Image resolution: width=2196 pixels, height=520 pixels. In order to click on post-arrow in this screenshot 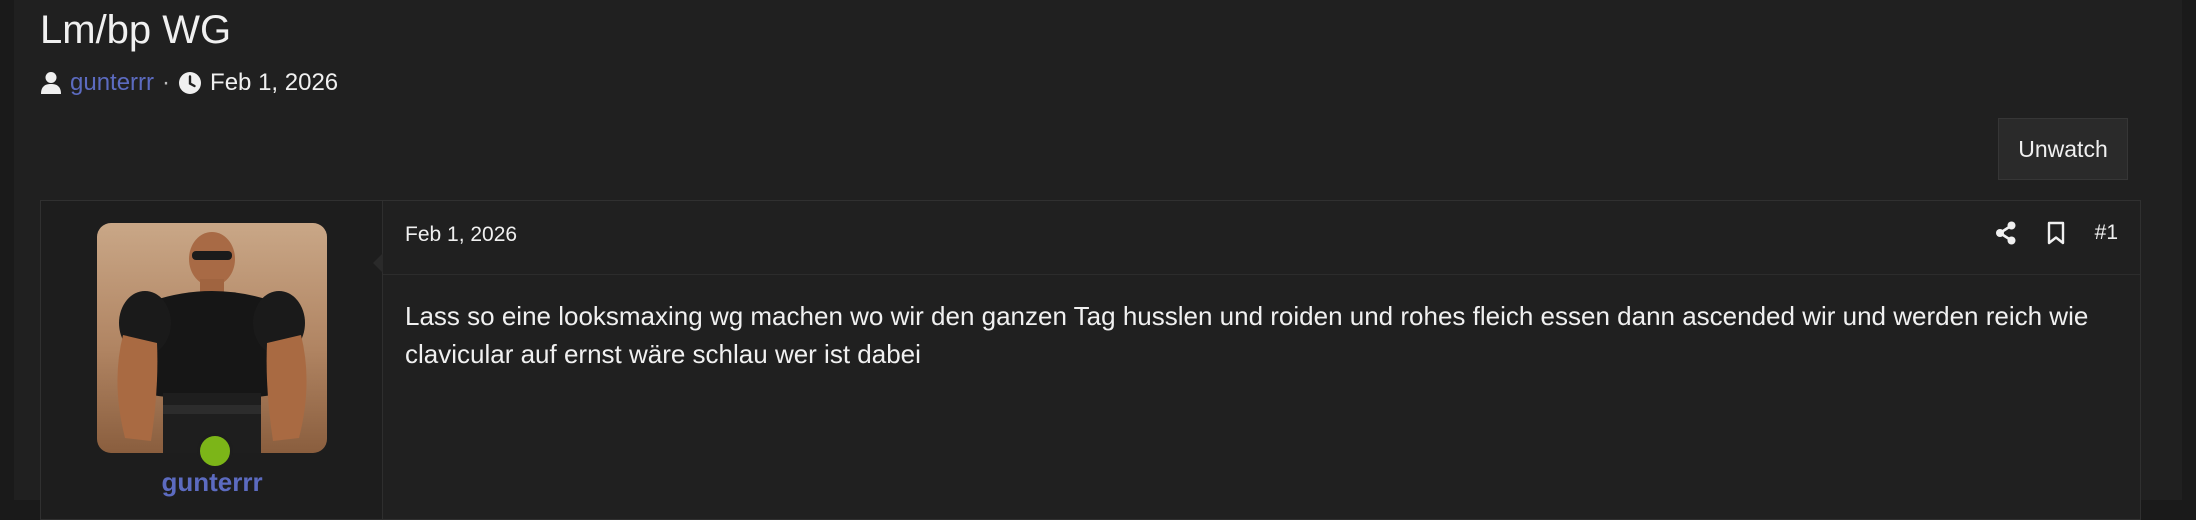, I will do `click(378, 263)`.